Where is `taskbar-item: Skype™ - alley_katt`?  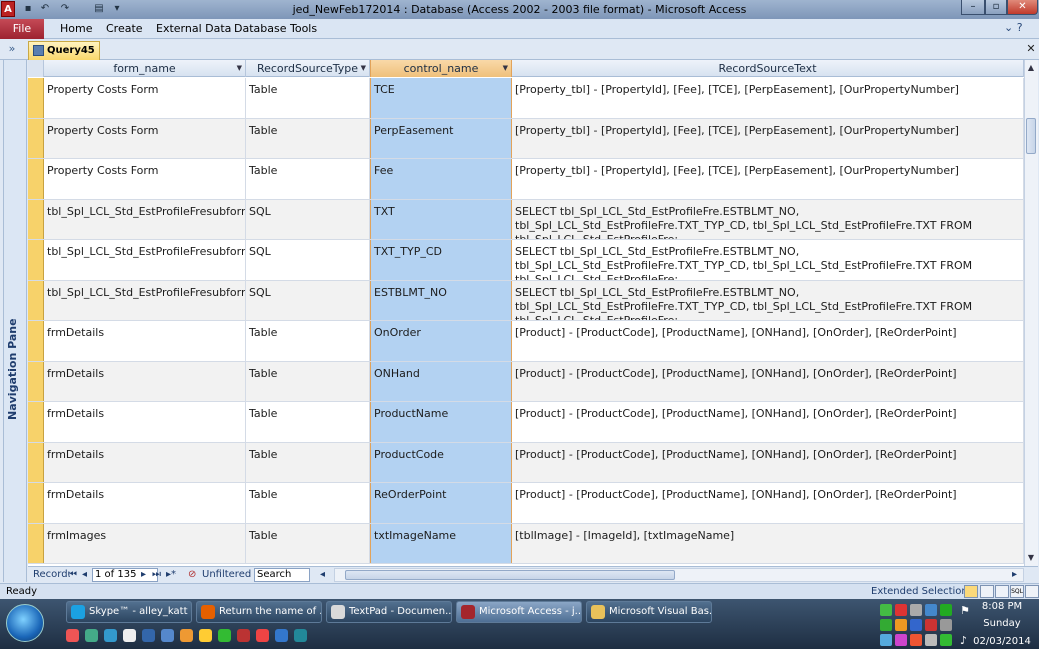
taskbar-item: Skype™ - alley_katt is located at coordinates (129, 612).